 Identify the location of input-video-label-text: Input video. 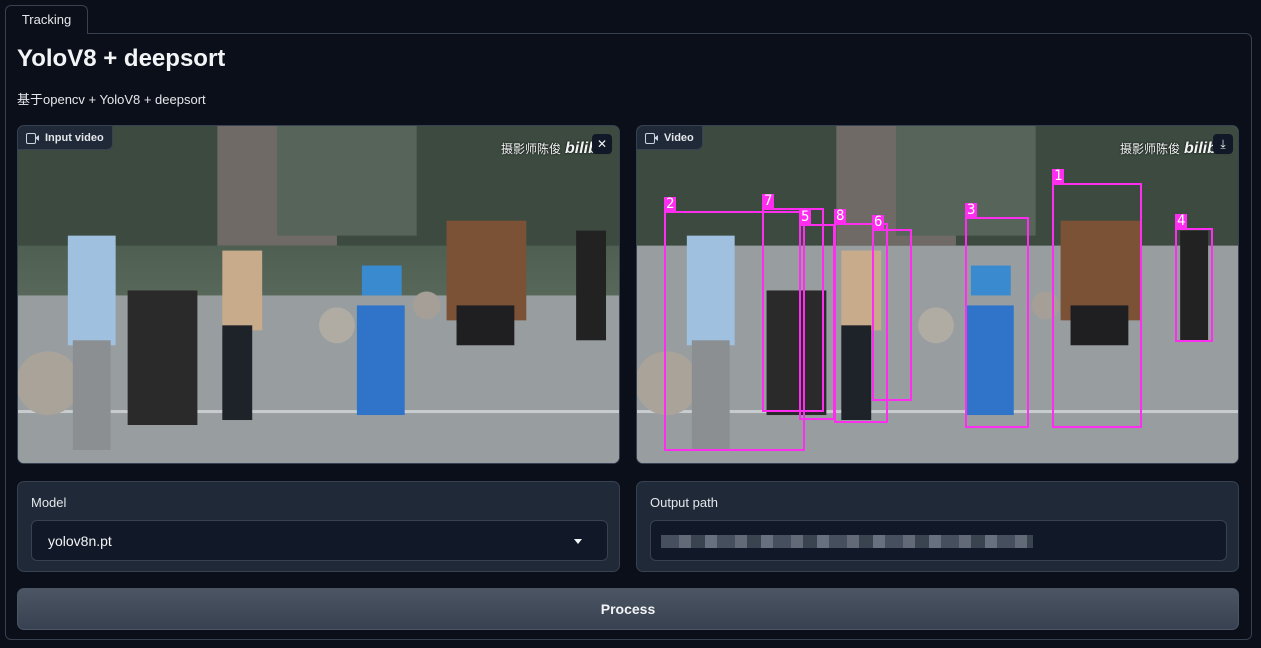
(74, 137).